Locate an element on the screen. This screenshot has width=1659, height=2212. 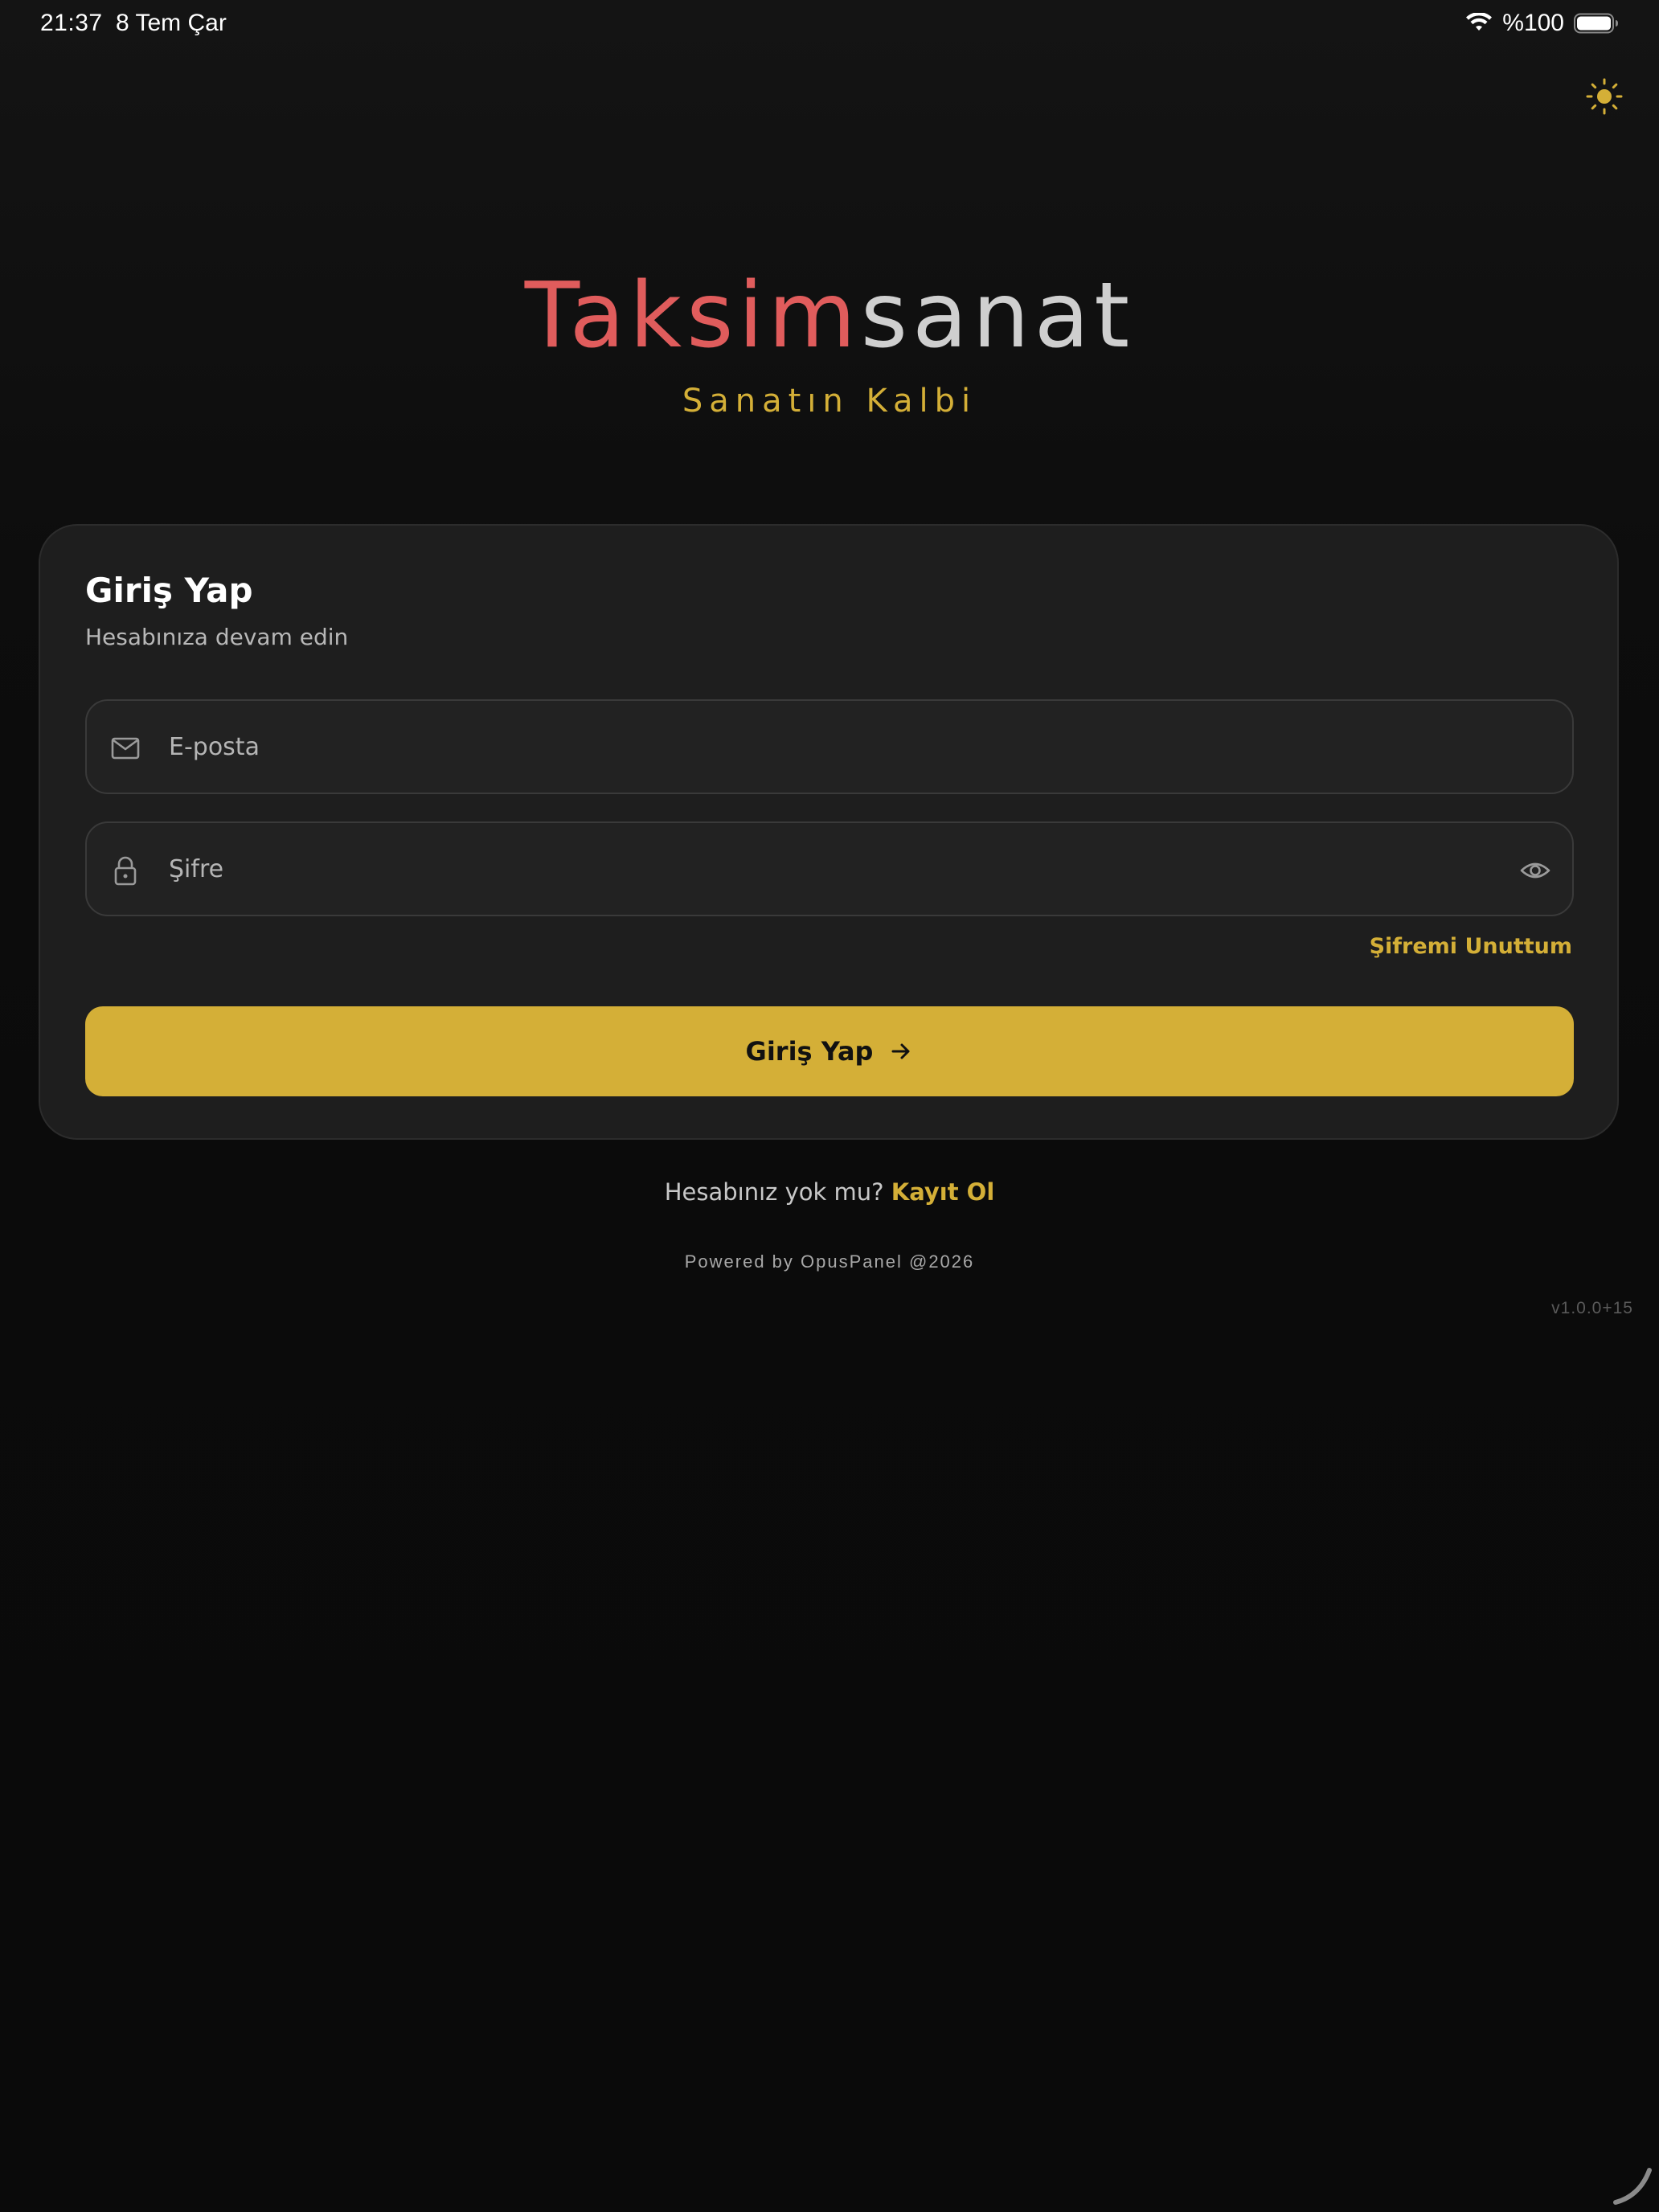
login-title: Giriş Yap is located at coordinates (169, 590).